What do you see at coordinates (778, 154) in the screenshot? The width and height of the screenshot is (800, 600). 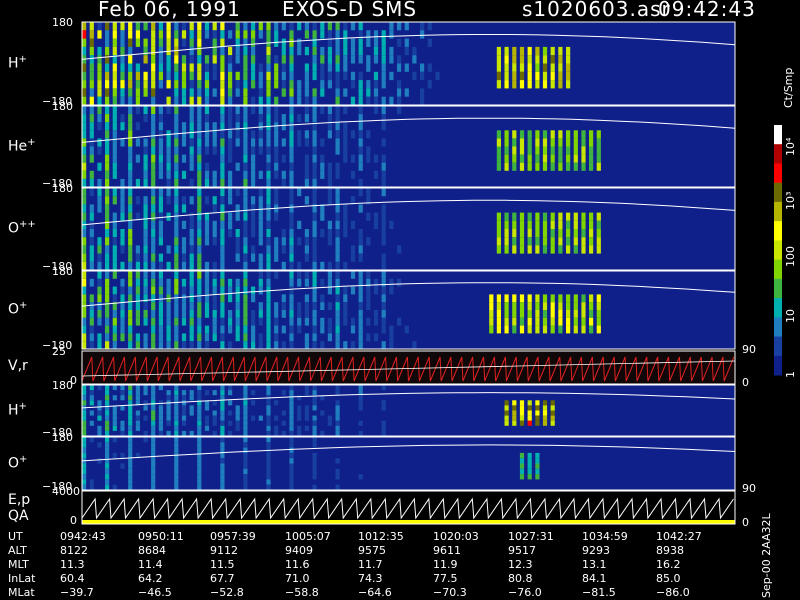 I see `colorbar-segment` at bounding box center [778, 154].